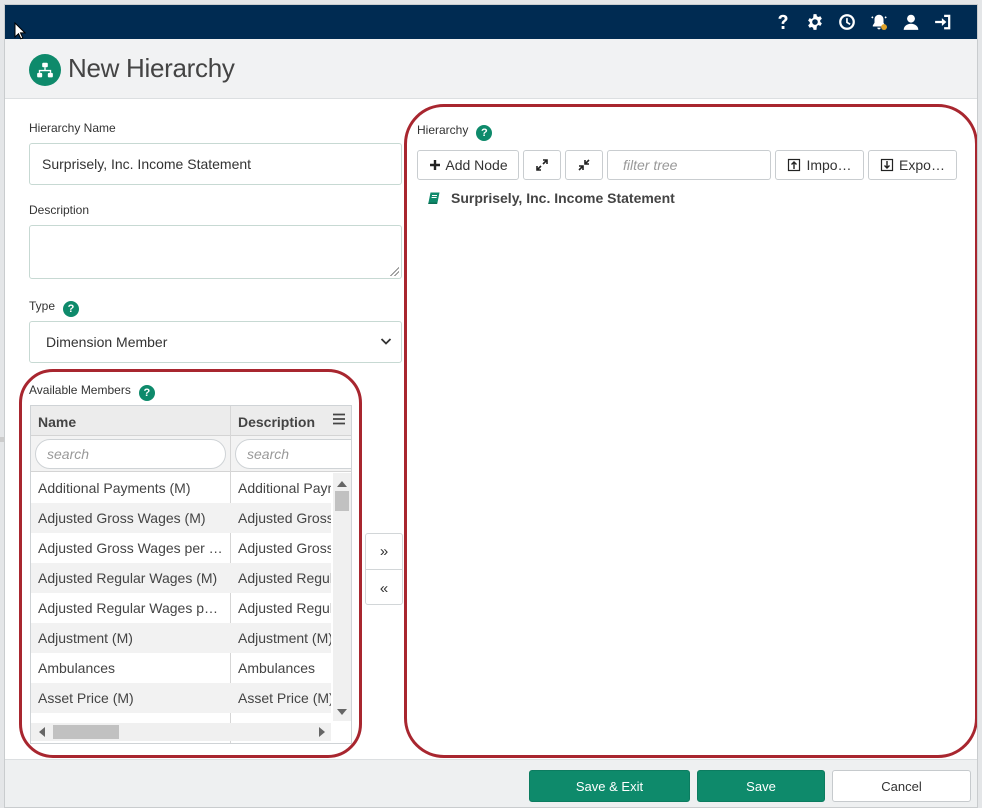 Image resolution: width=982 pixels, height=808 pixels. I want to click on description-textarea, so click(215, 252).